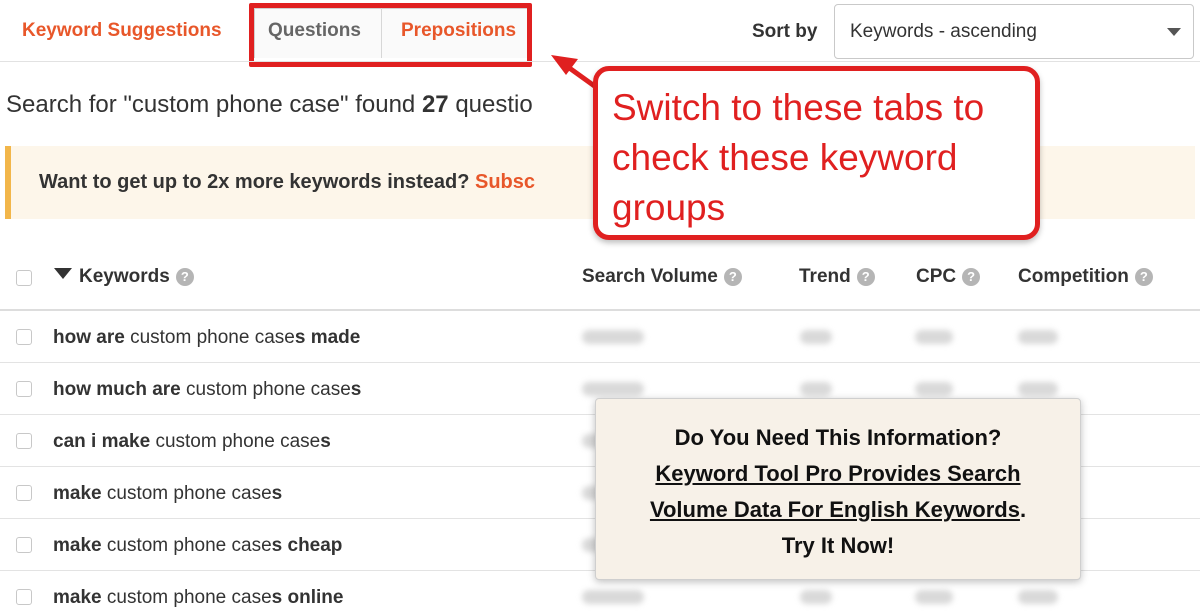  Describe the element at coordinates (1023, 509) in the screenshot. I see `overlay-period: .` at that location.